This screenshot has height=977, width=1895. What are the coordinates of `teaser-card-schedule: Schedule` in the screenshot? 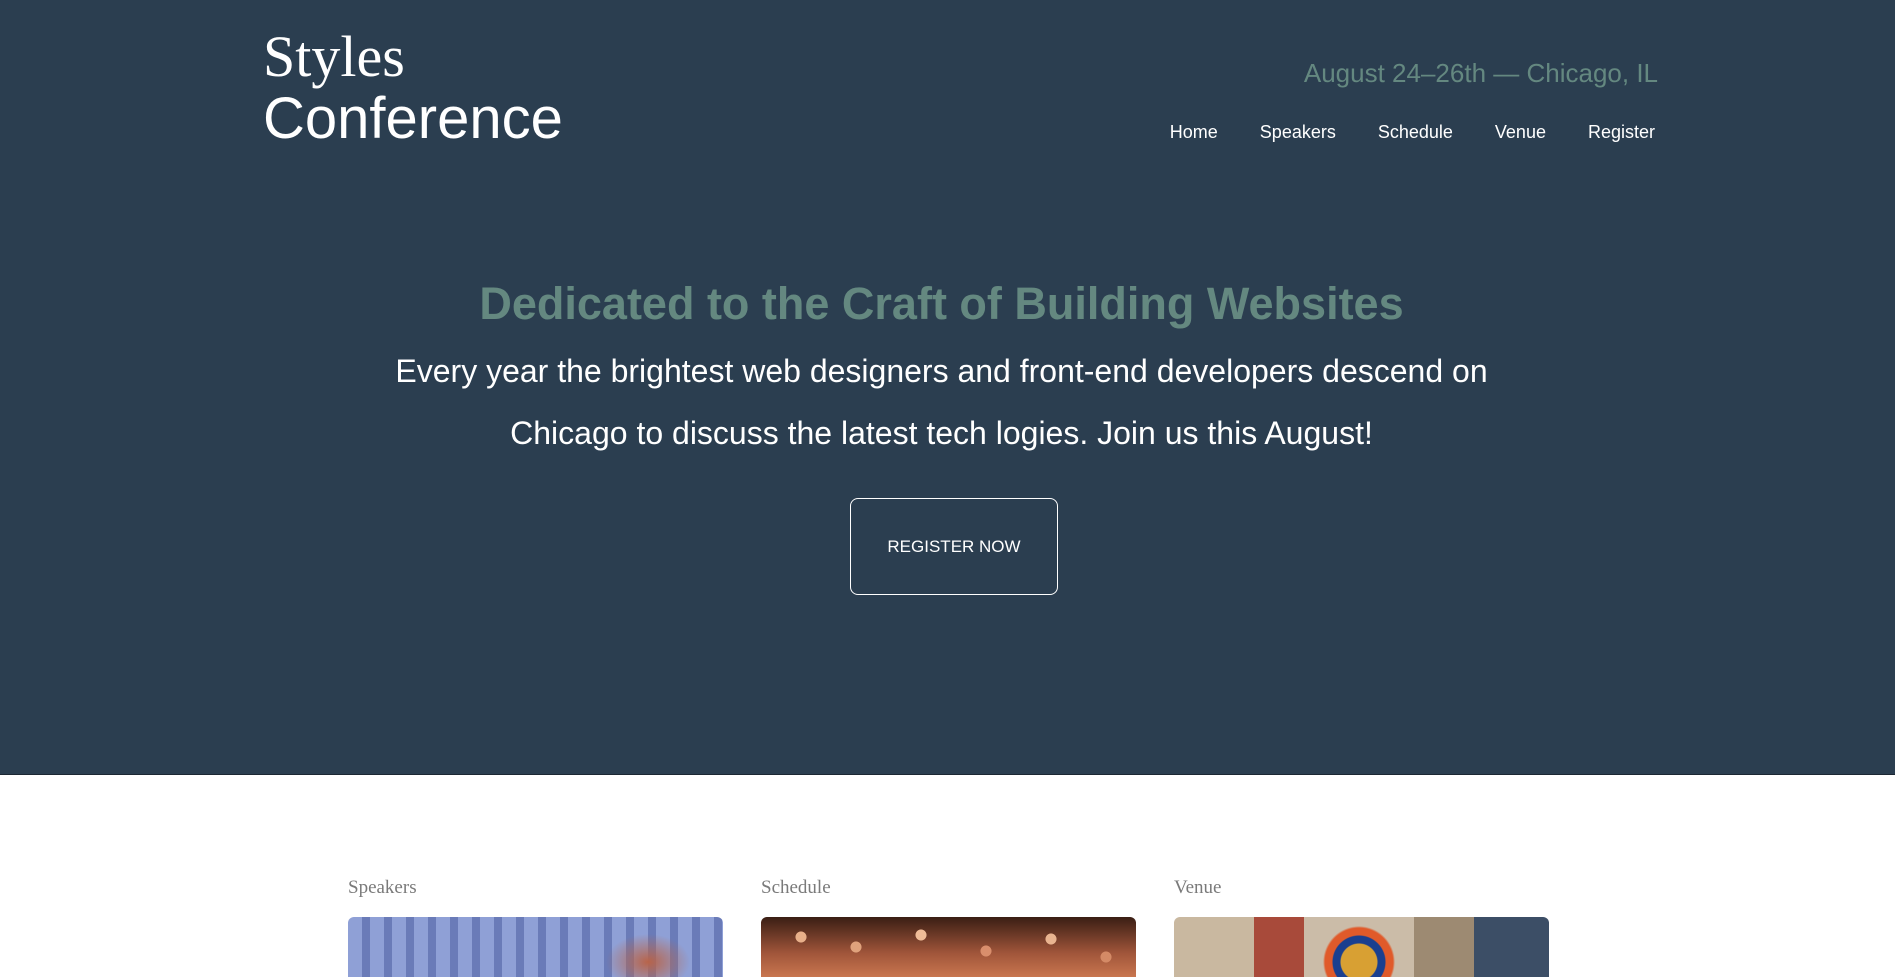 It's located at (948, 927).